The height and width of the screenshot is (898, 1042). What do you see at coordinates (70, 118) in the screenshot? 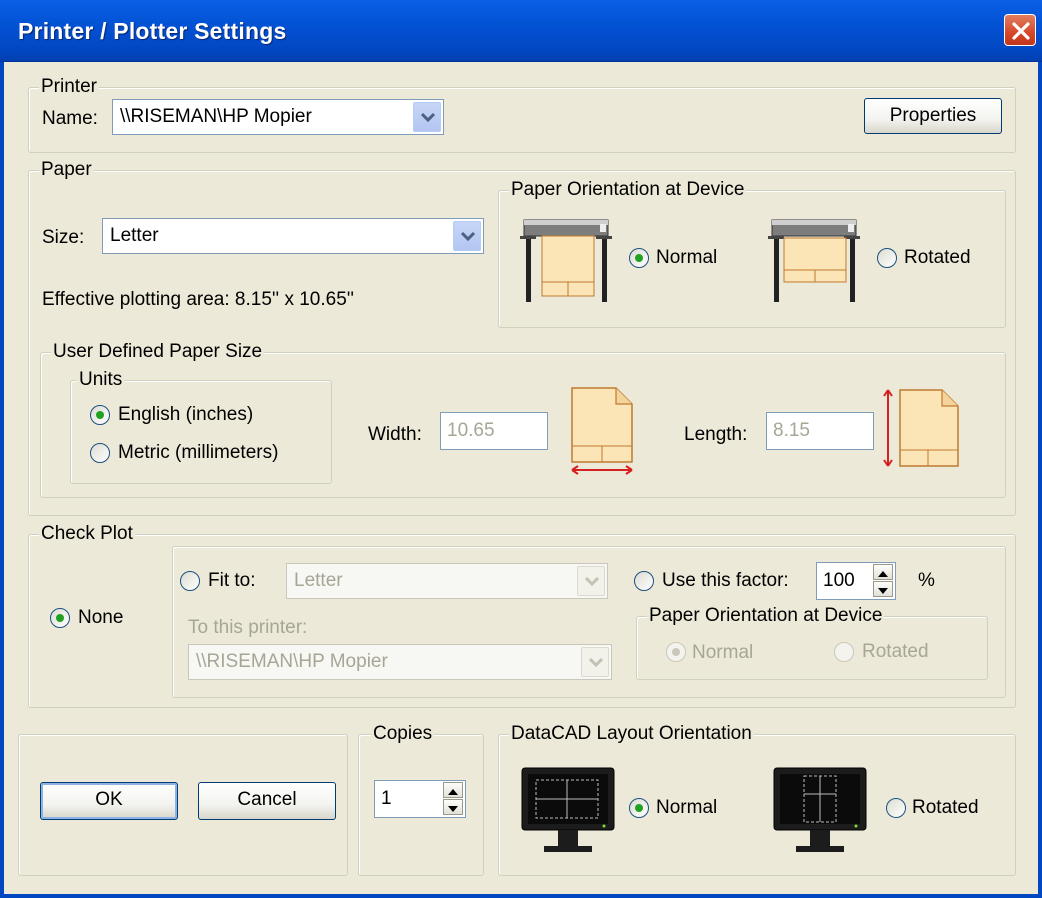
I see `printer-name-label: Name:` at bounding box center [70, 118].